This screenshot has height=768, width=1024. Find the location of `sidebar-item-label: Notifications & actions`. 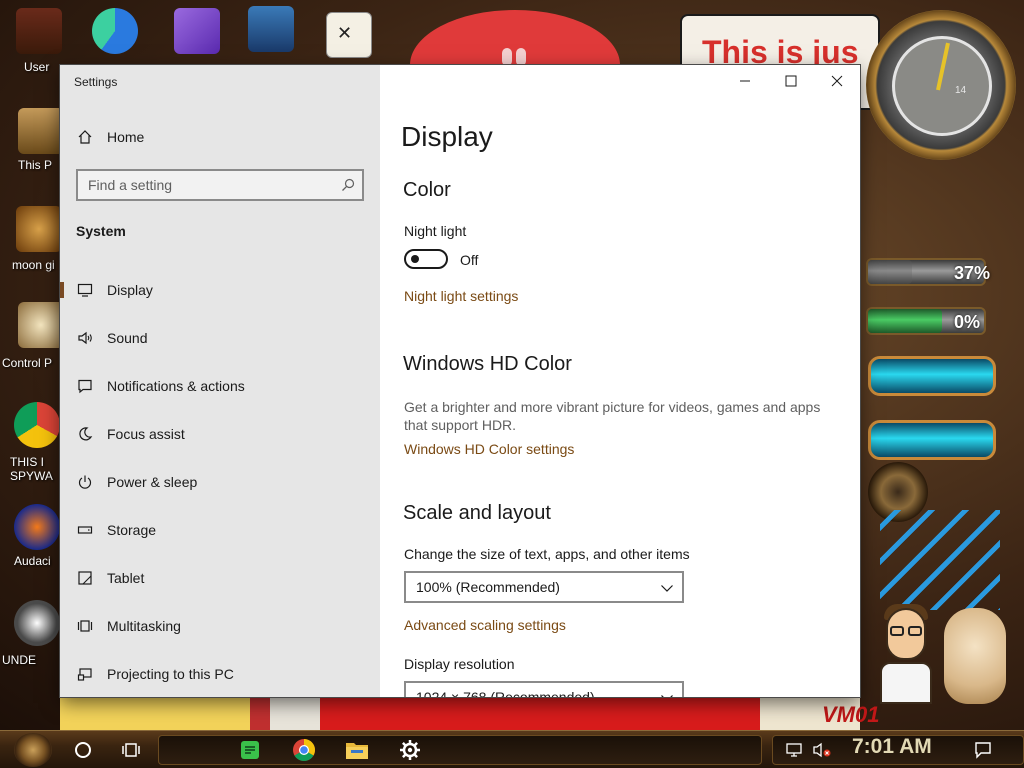

sidebar-item-label: Notifications & actions is located at coordinates (176, 386).